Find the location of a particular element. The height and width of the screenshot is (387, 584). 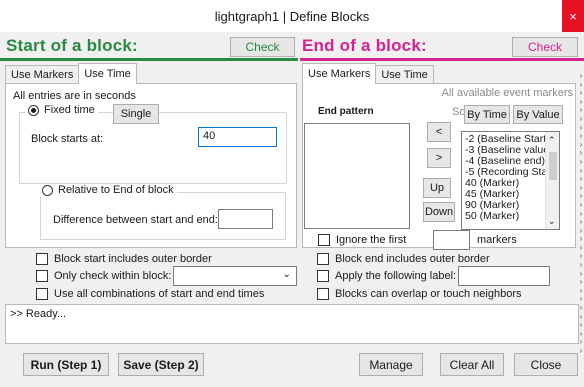

marker-item: 45 (Marker) is located at coordinates (505, 194).